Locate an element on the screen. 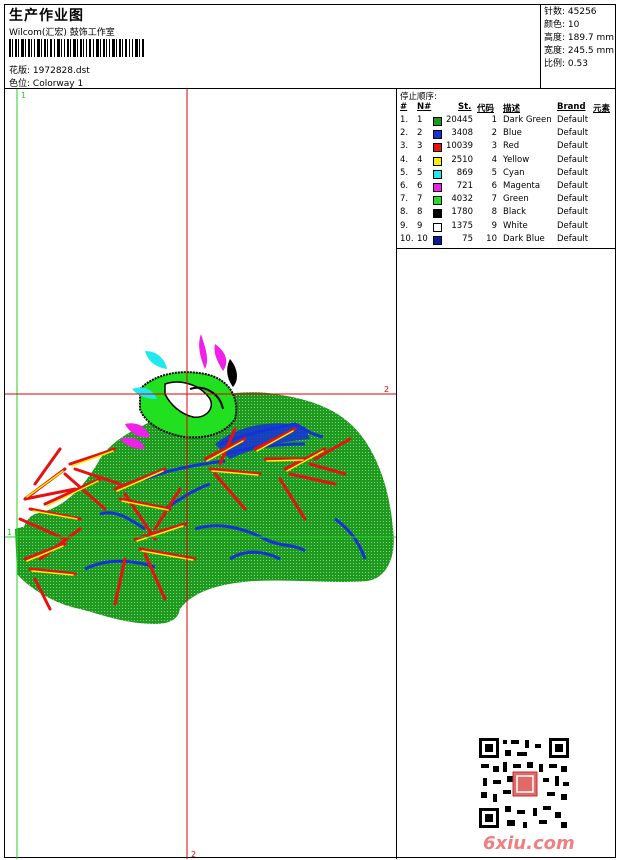  row-stitches: 1375 is located at coordinates (462, 225).